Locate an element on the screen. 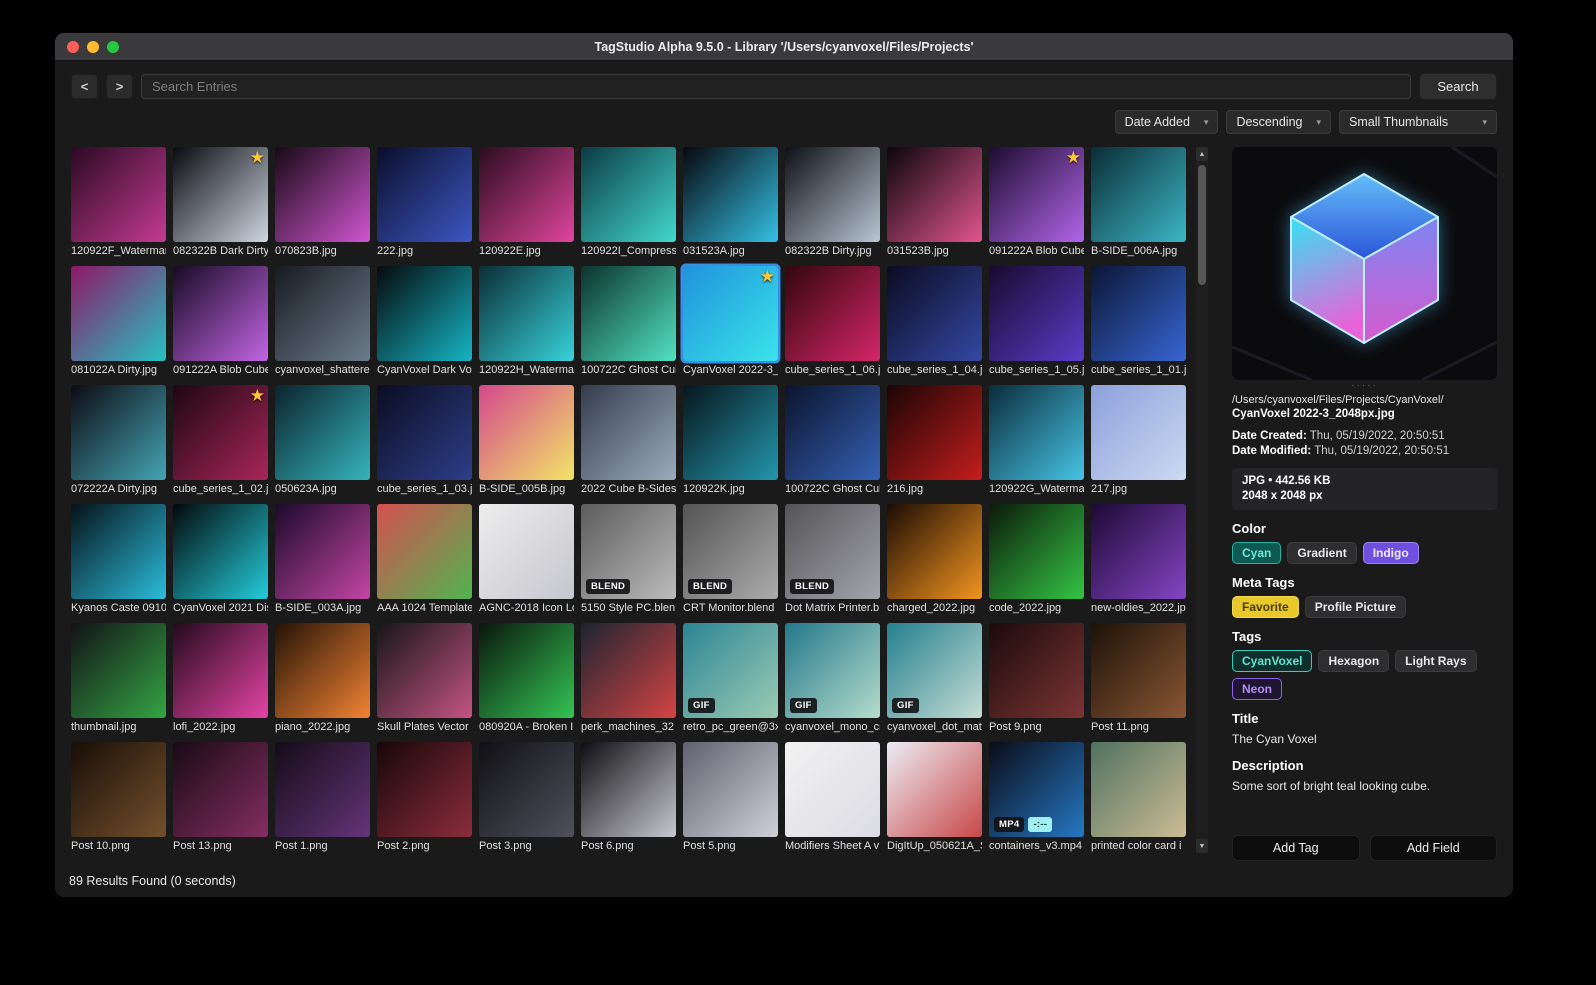 The width and height of the screenshot is (1596, 985). grid-item: BLEND CRT Monitor.blend is located at coordinates (730, 559).